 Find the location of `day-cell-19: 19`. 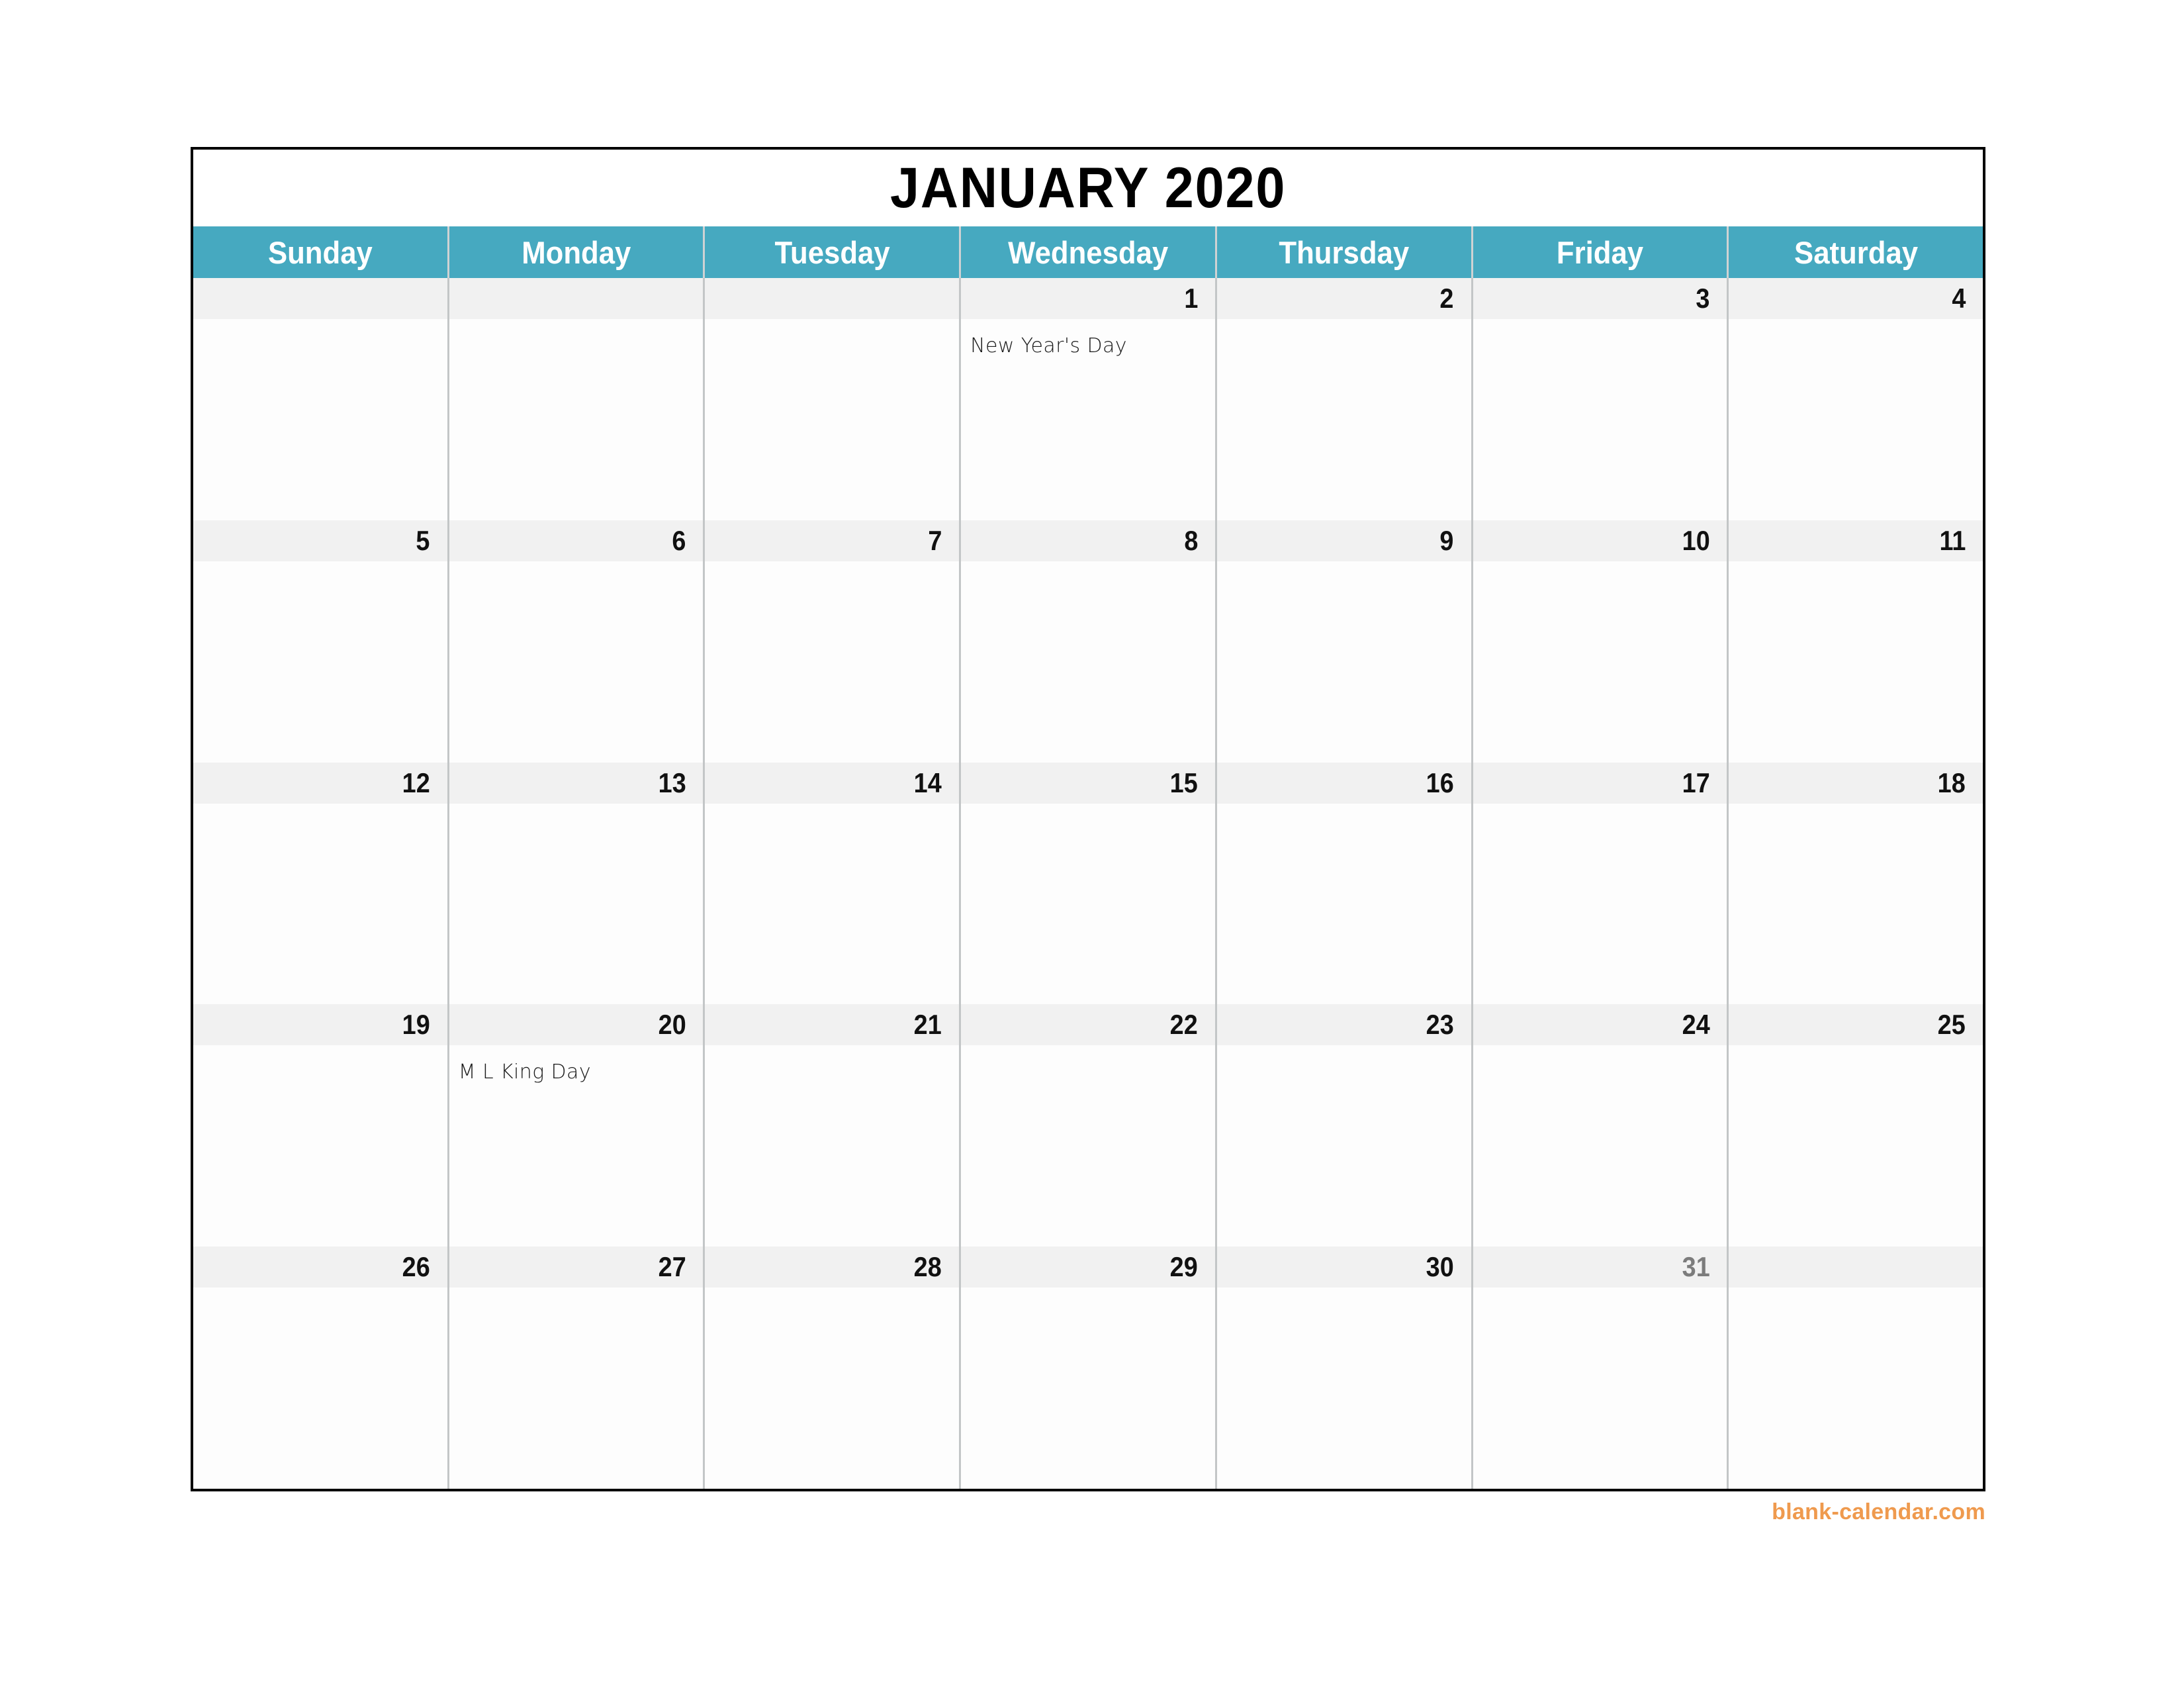

day-cell-19: 19 is located at coordinates (321, 1125).